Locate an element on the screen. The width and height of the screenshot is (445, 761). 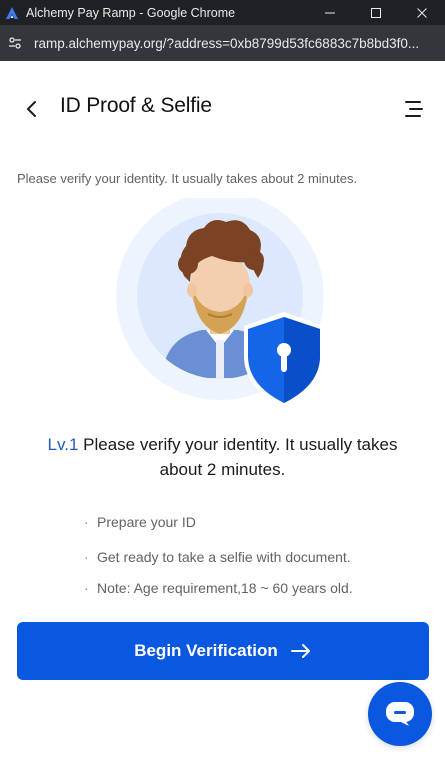
list-item: · Prepare your ID is located at coordinates (140, 522).